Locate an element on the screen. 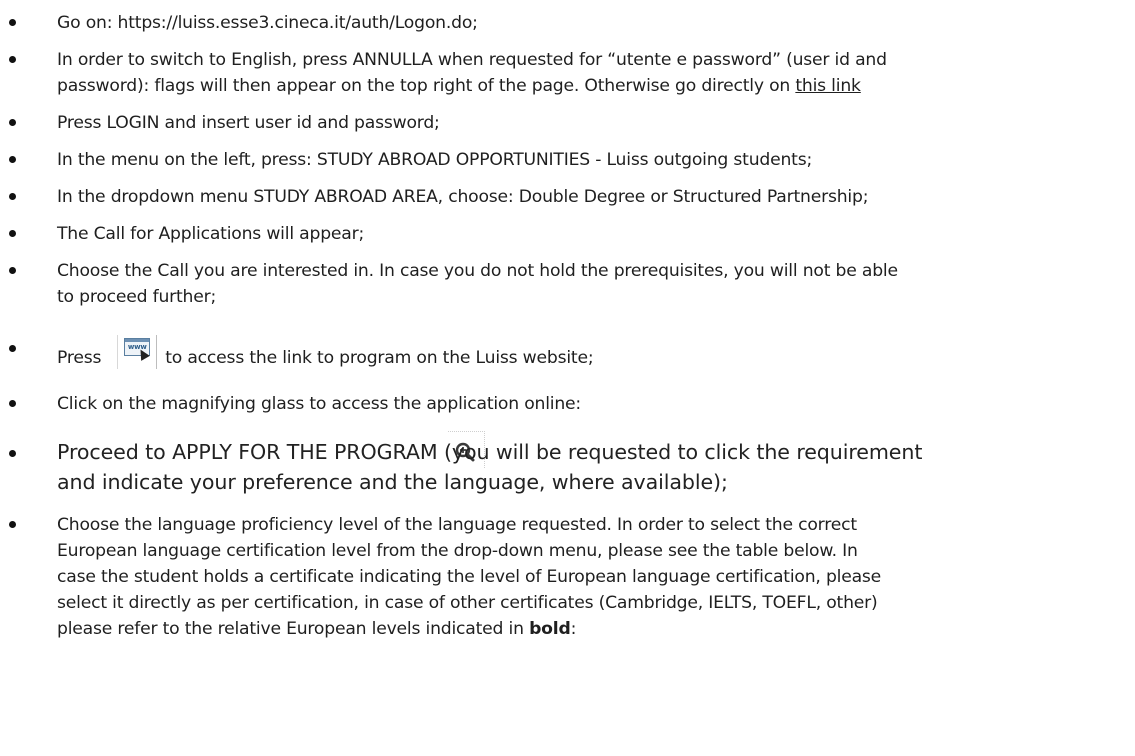  item-text: : is located at coordinates (573, 629).